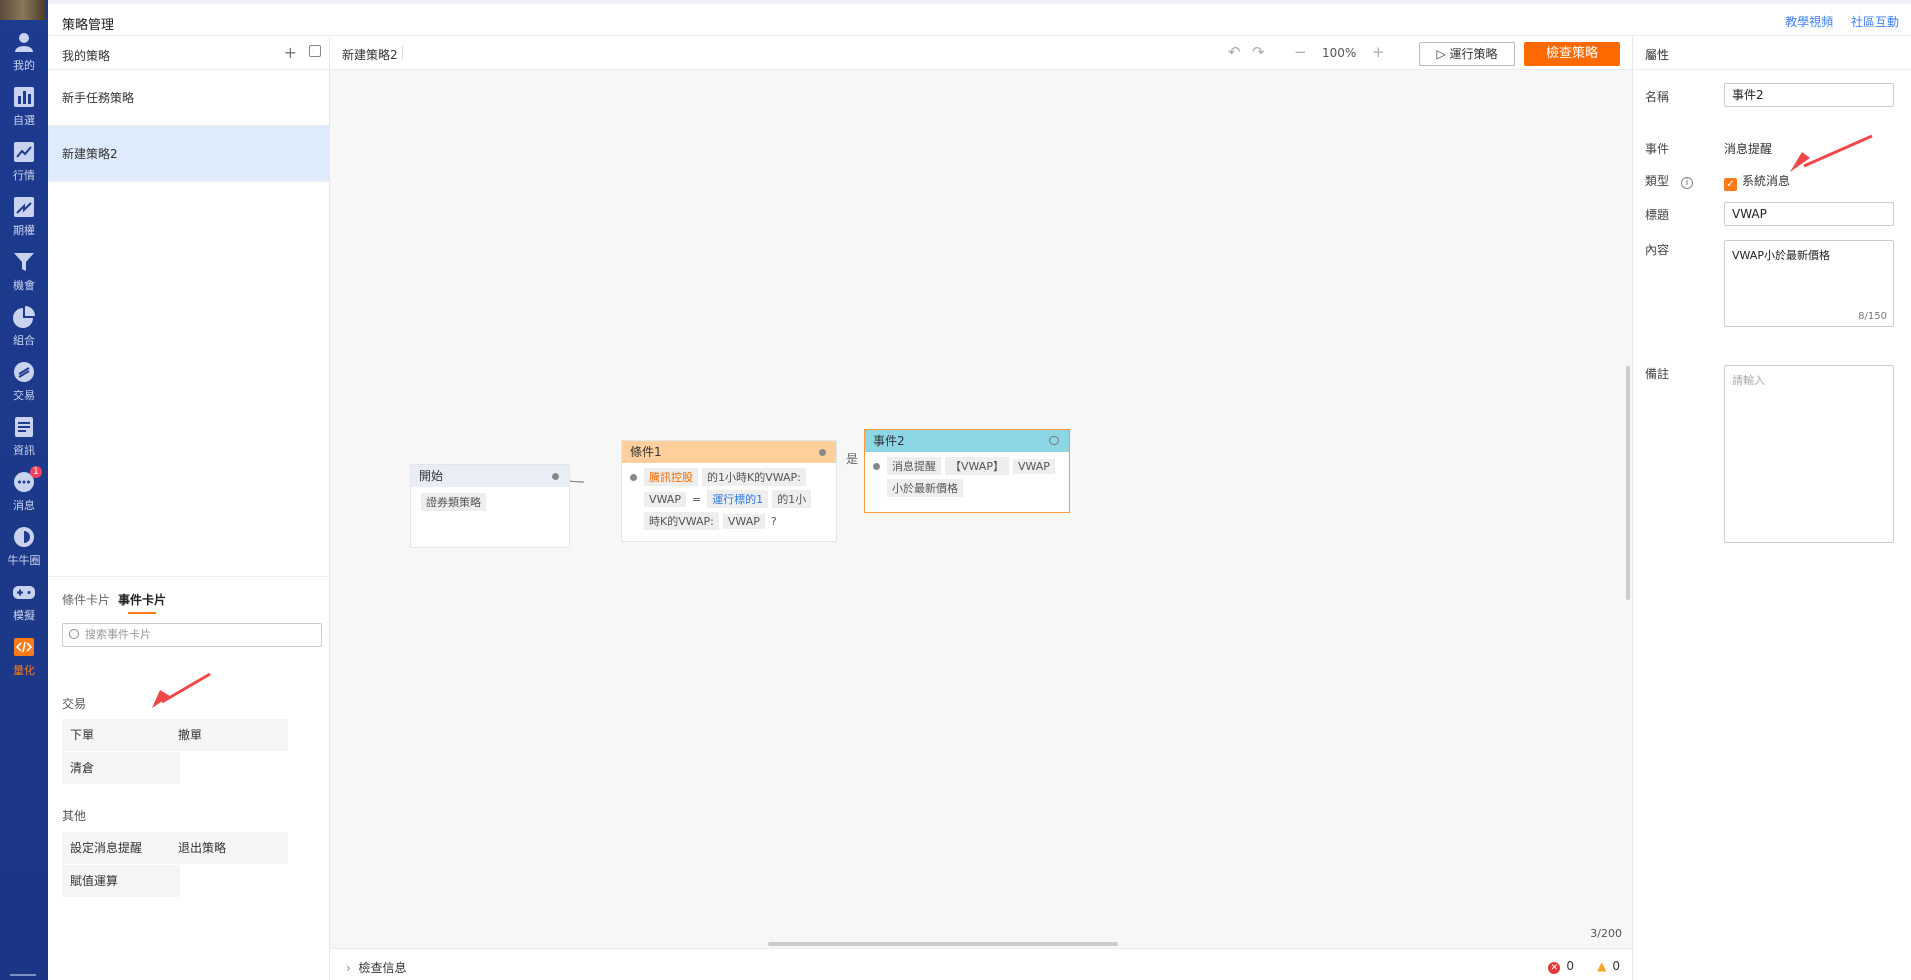 This screenshot has height=980, width=1911. I want to click on horizontal-scrollbar, so click(943, 944).